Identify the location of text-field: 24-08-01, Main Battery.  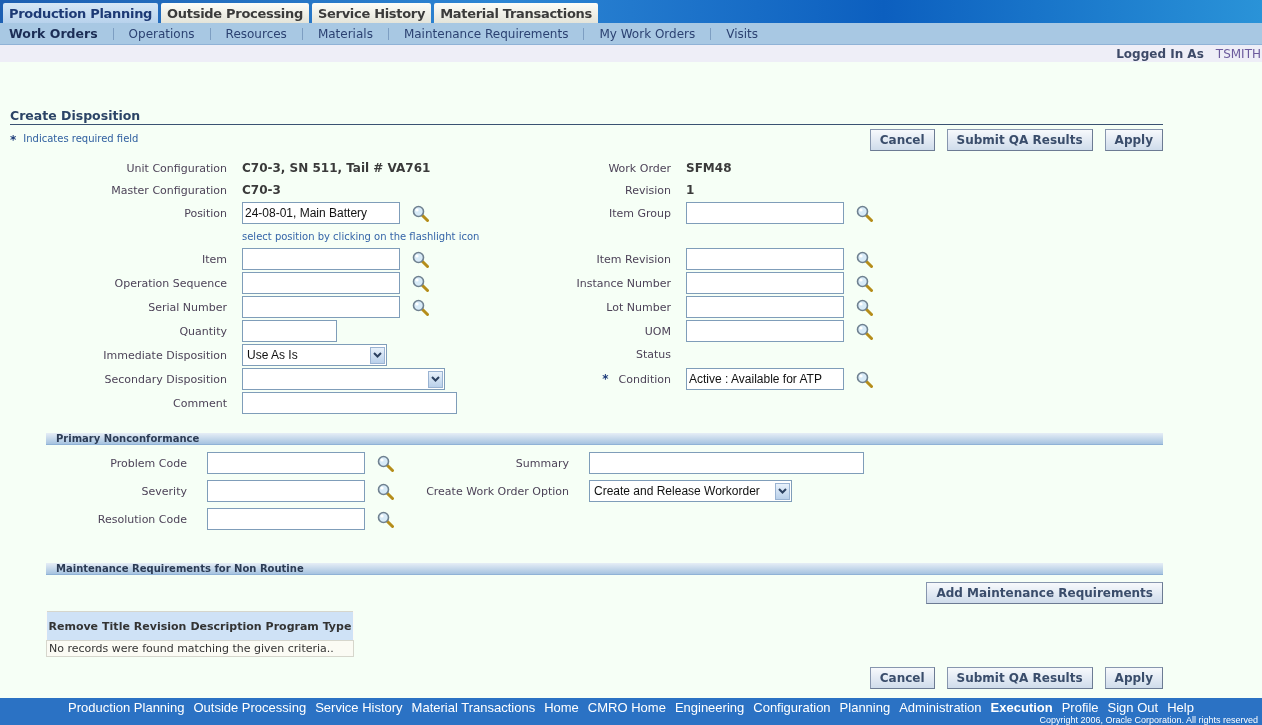
(321, 213).